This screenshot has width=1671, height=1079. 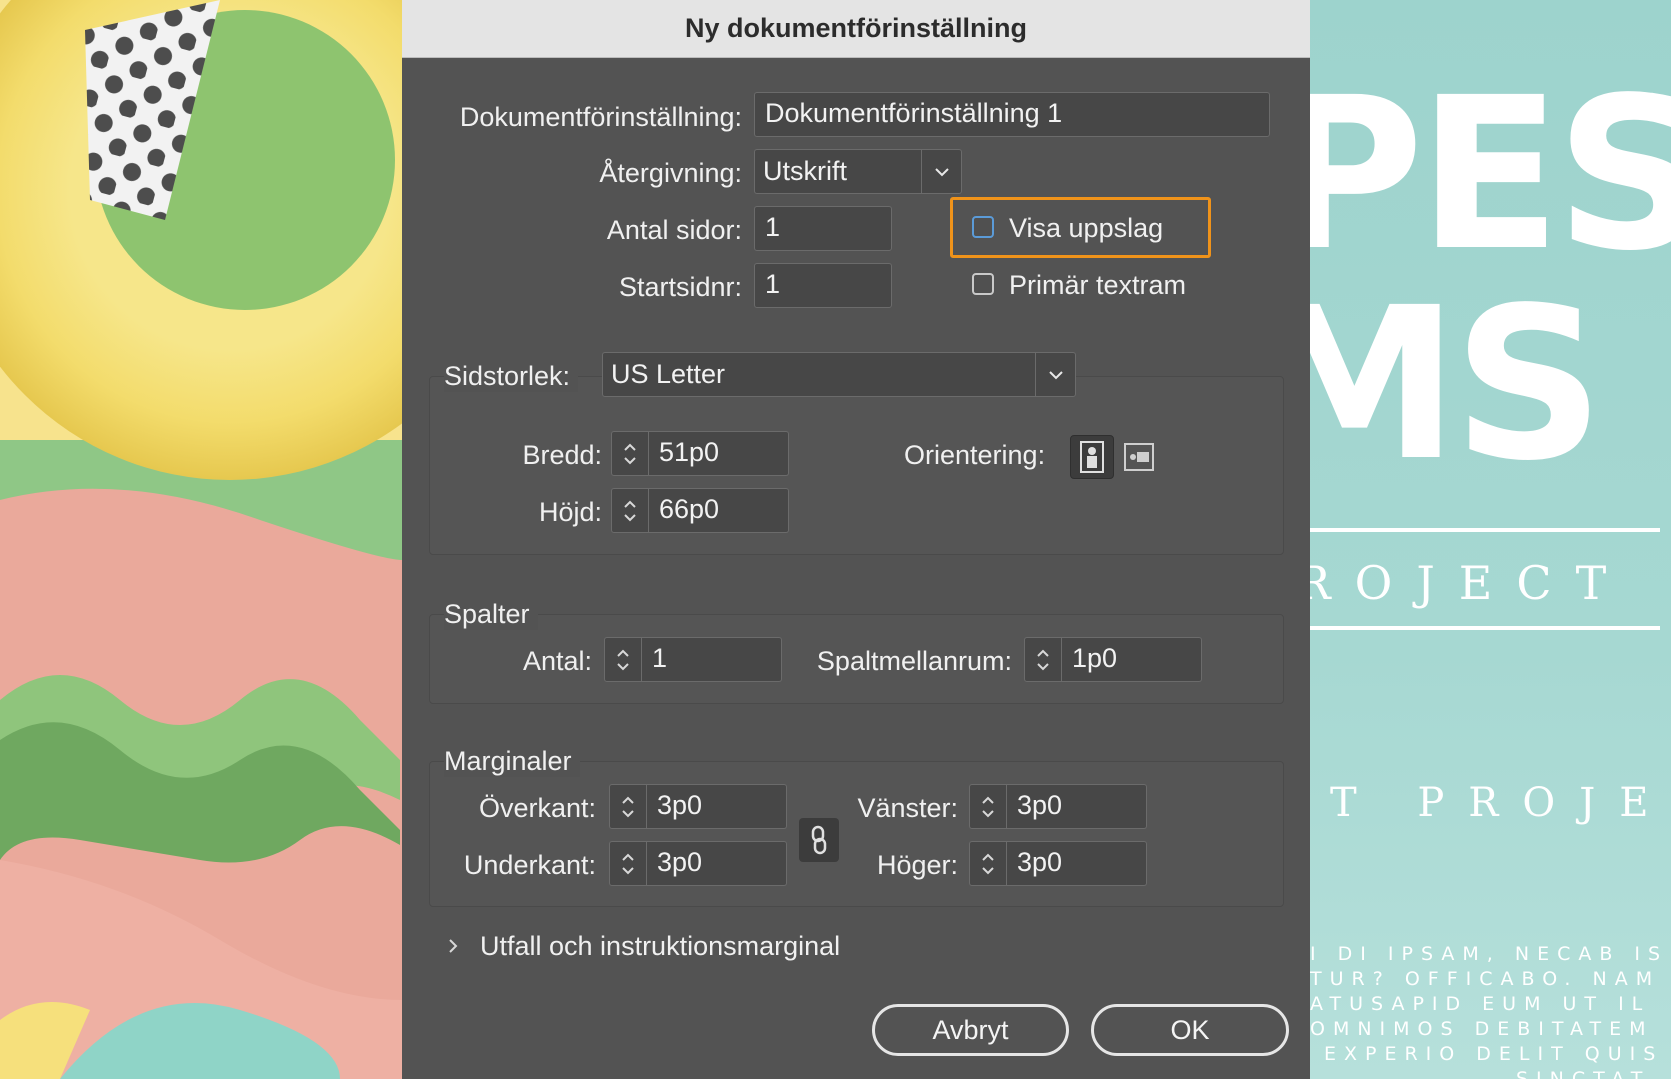 I want to click on margin-bottom-stepper: 3p0, so click(x=698, y=863).